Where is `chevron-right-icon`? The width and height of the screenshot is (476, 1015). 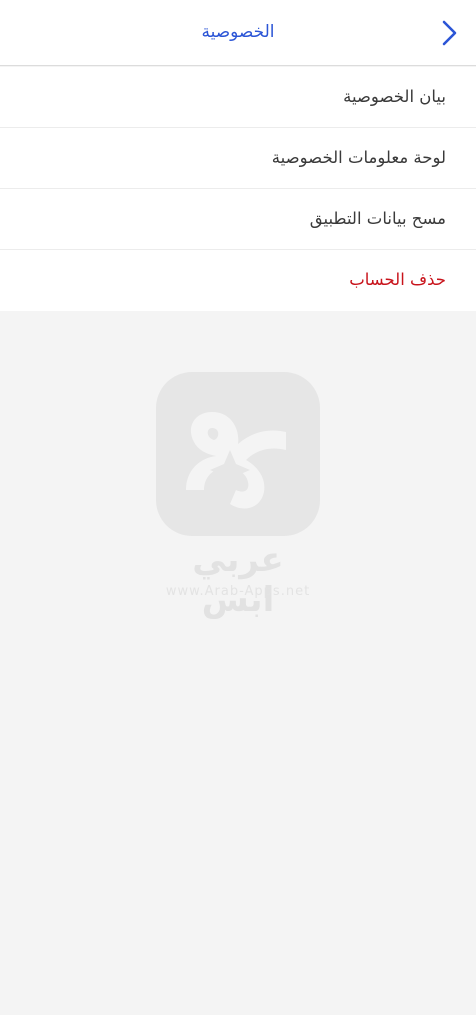 chevron-right-icon is located at coordinates (449, 33).